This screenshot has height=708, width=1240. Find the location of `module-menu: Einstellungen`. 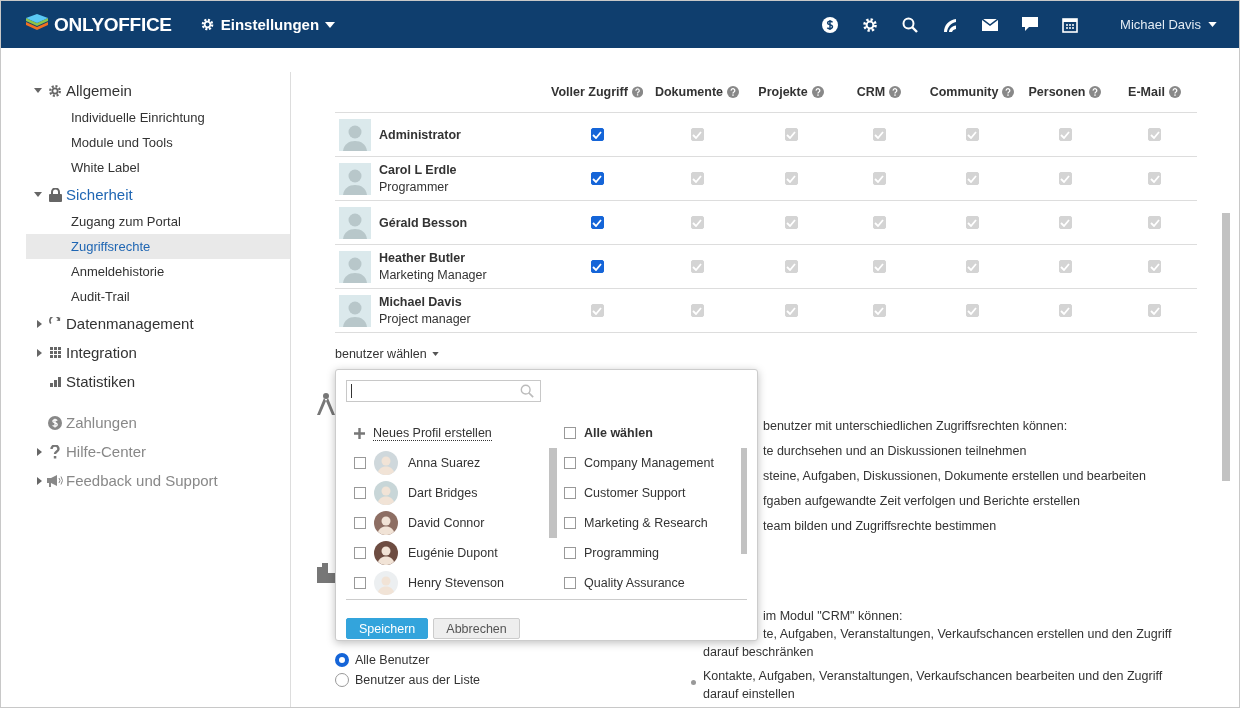

module-menu: Einstellungen is located at coordinates (267, 24).